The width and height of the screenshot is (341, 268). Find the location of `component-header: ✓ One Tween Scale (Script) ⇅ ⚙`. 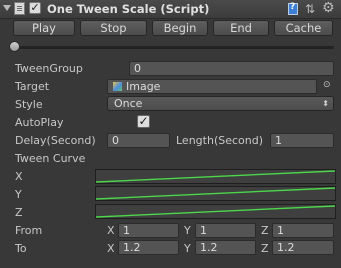

component-header: ✓ One Tween Scale (Script) ⇅ ⚙ is located at coordinates (170, 9).